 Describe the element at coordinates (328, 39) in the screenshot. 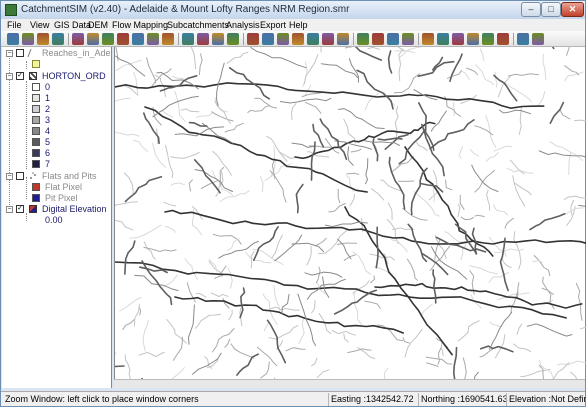

I see `help-icon` at that location.